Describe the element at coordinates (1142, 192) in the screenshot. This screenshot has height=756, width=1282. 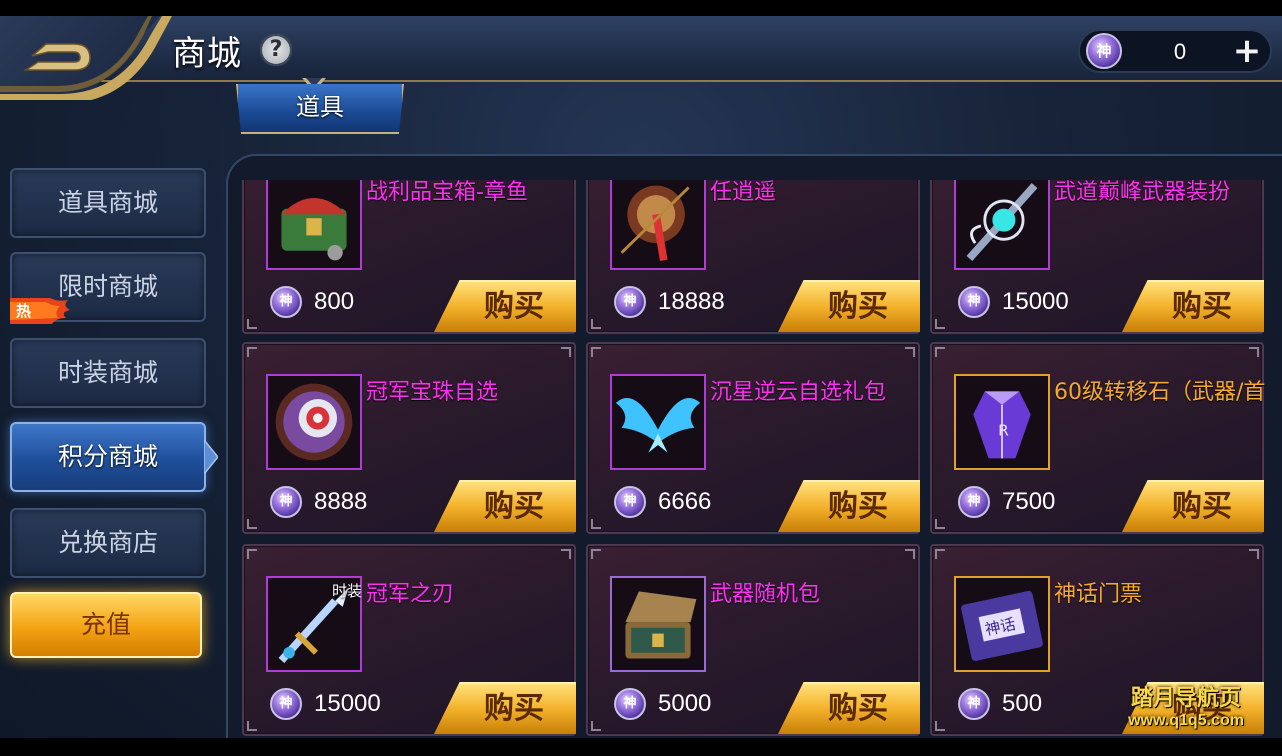
I see `item-name: 武道巅峰武器装扮` at that location.